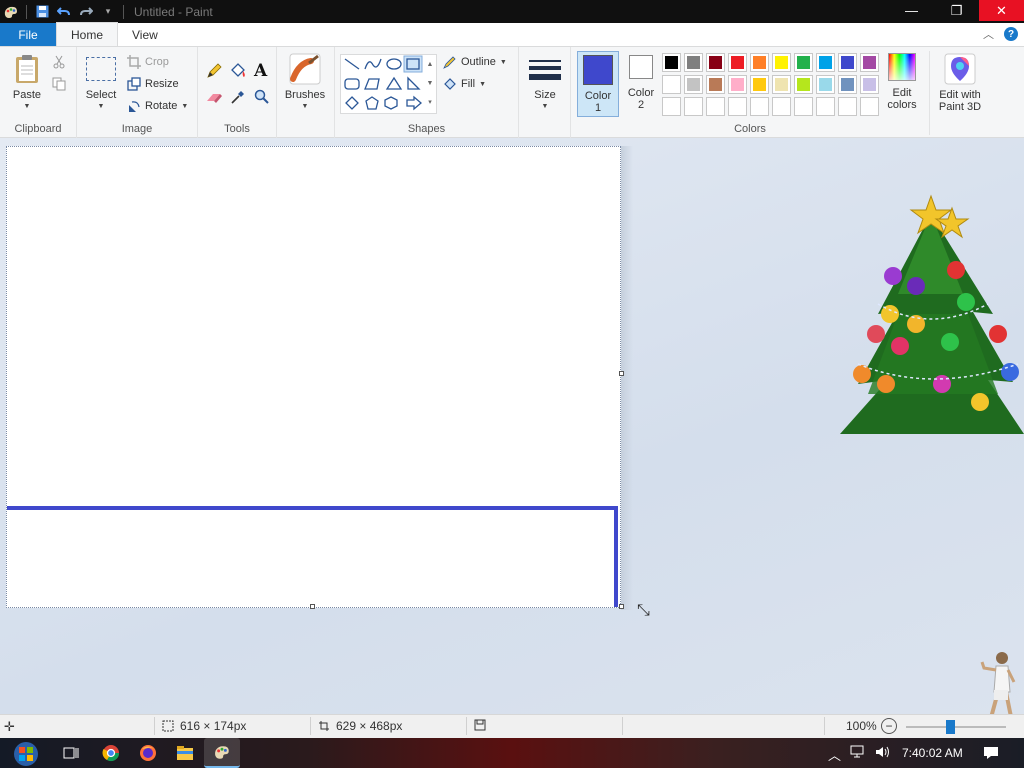 Image resolution: width=1024 pixels, height=768 pixels. I want to click on canvas-shadow, so click(627, 378).